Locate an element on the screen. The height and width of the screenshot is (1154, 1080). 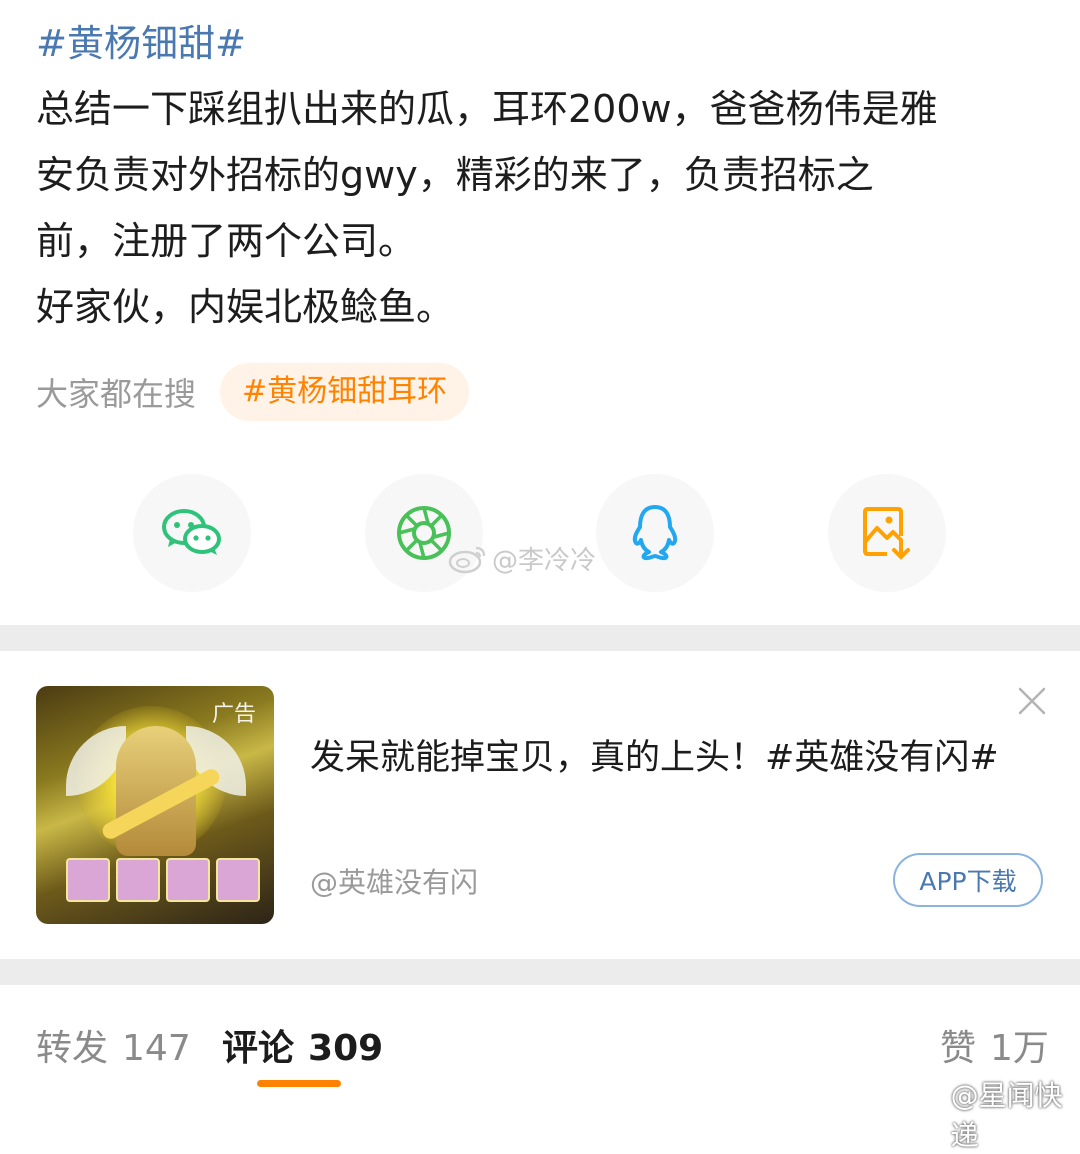
app-download-button: APP下载 is located at coordinates (968, 880).